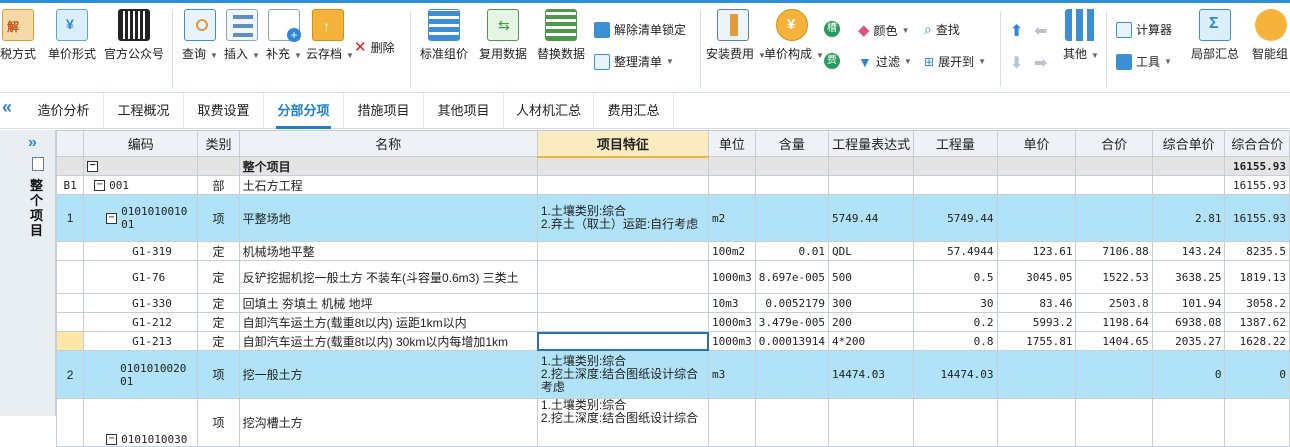  I want to click on official-account-button: 官方公众号, so click(134, 35).